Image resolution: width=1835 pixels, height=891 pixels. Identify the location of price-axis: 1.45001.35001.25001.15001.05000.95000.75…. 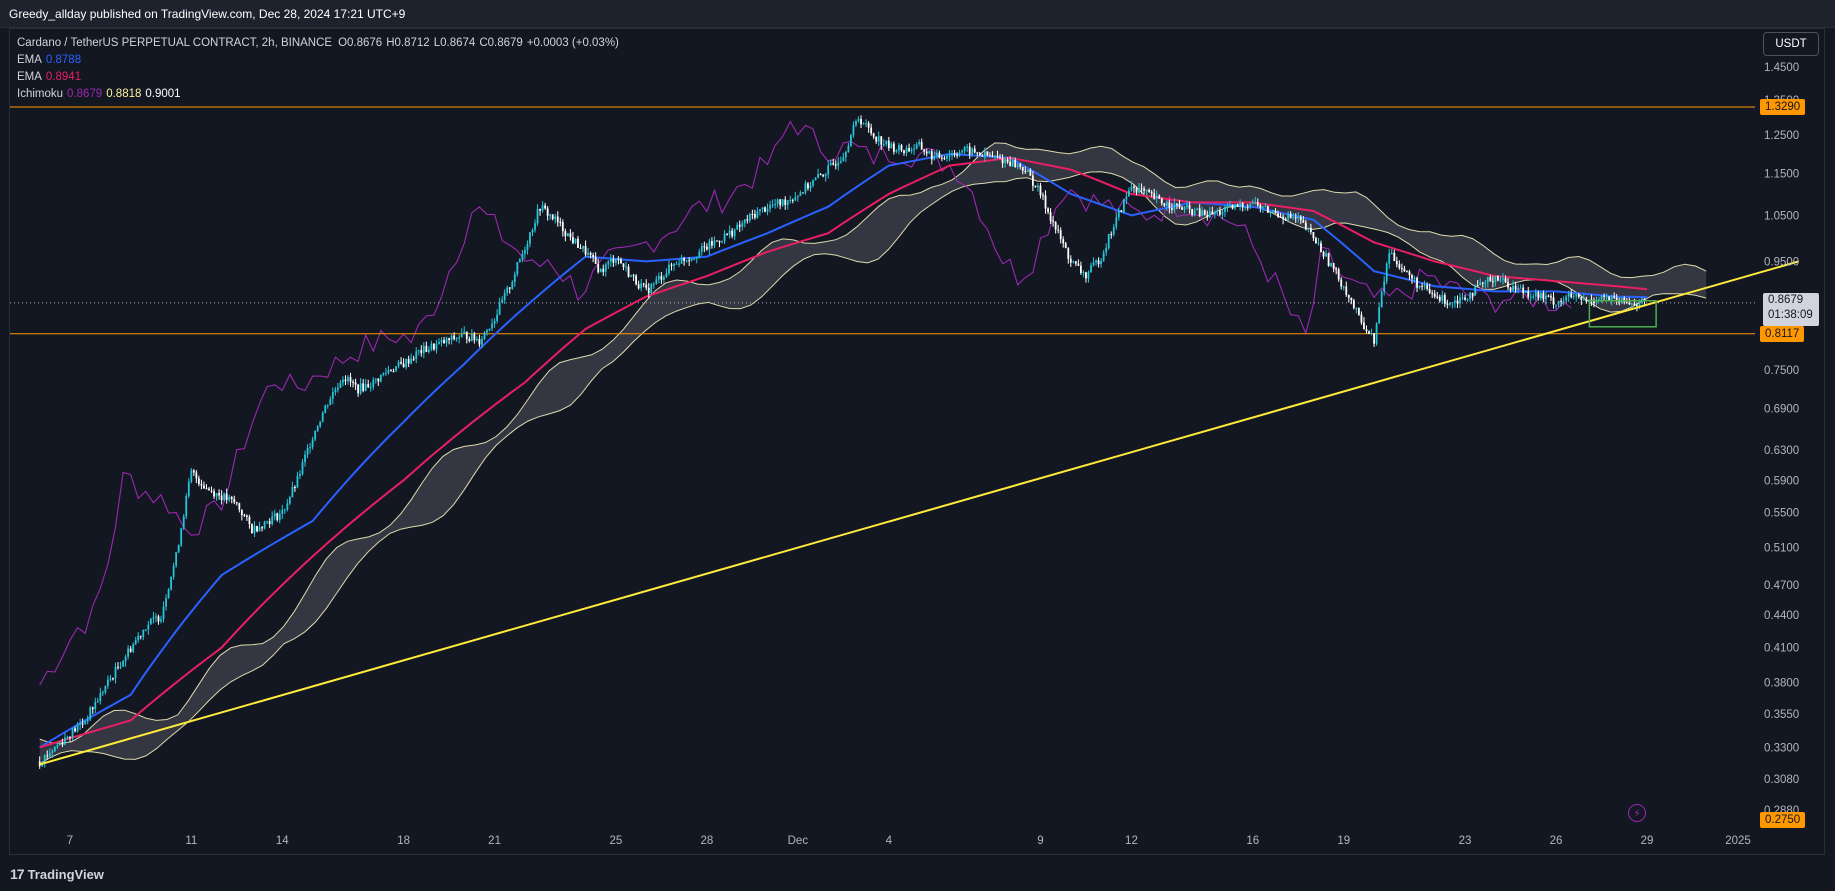
(1781, 439).